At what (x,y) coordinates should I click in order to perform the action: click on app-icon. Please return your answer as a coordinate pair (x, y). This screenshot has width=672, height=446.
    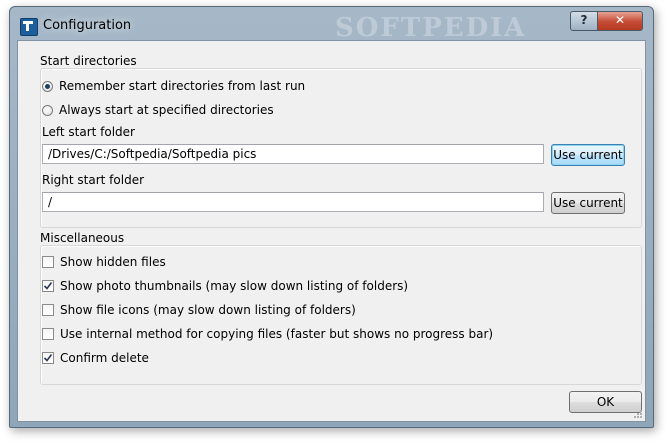
    Looking at the image, I should click on (29, 27).